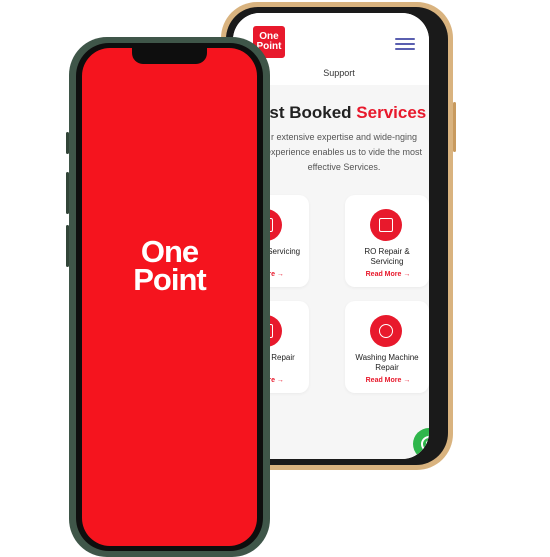 This screenshot has height=557, width=550. I want to click on service-card-ro: RO Repair & Servicing Read More →, so click(387, 241).